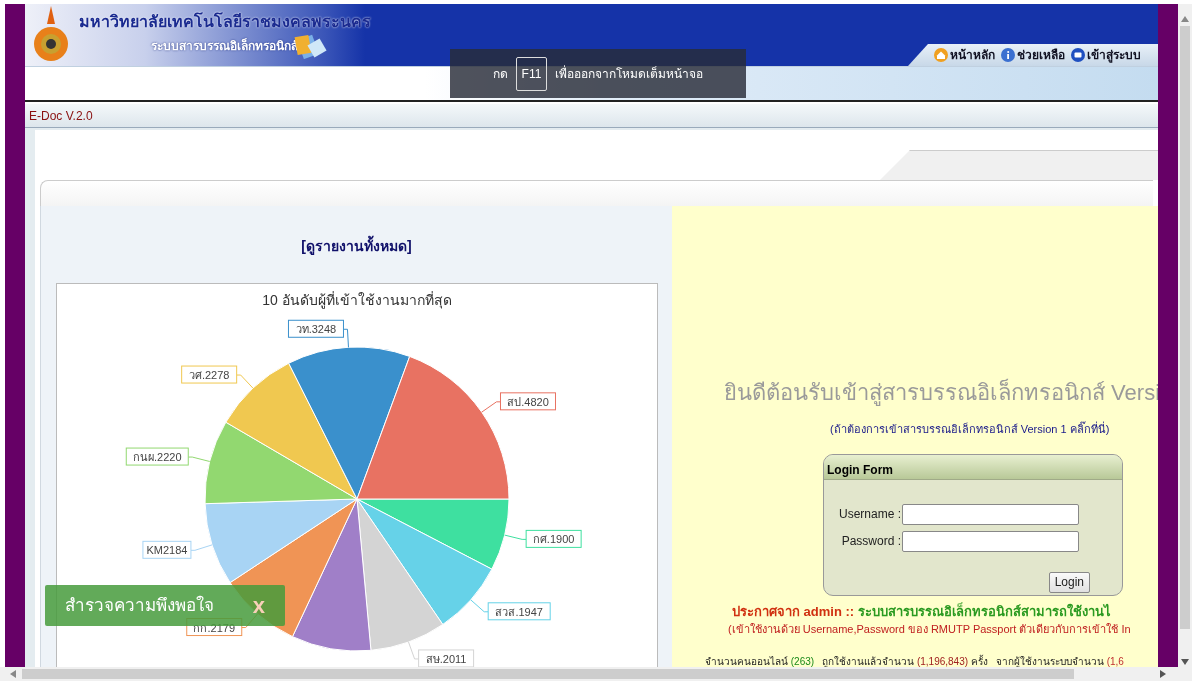 The image size is (1192, 681). Describe the element at coordinates (1069, 582) in the screenshot. I see `login-button: Login` at that location.